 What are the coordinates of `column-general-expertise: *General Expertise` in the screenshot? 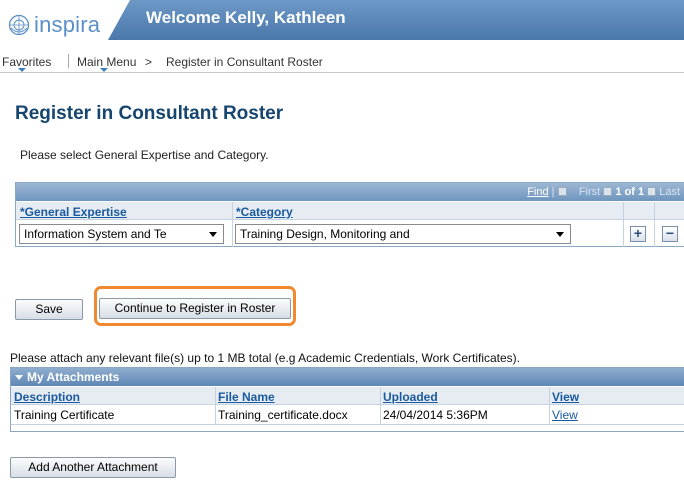 It's located at (124, 211).